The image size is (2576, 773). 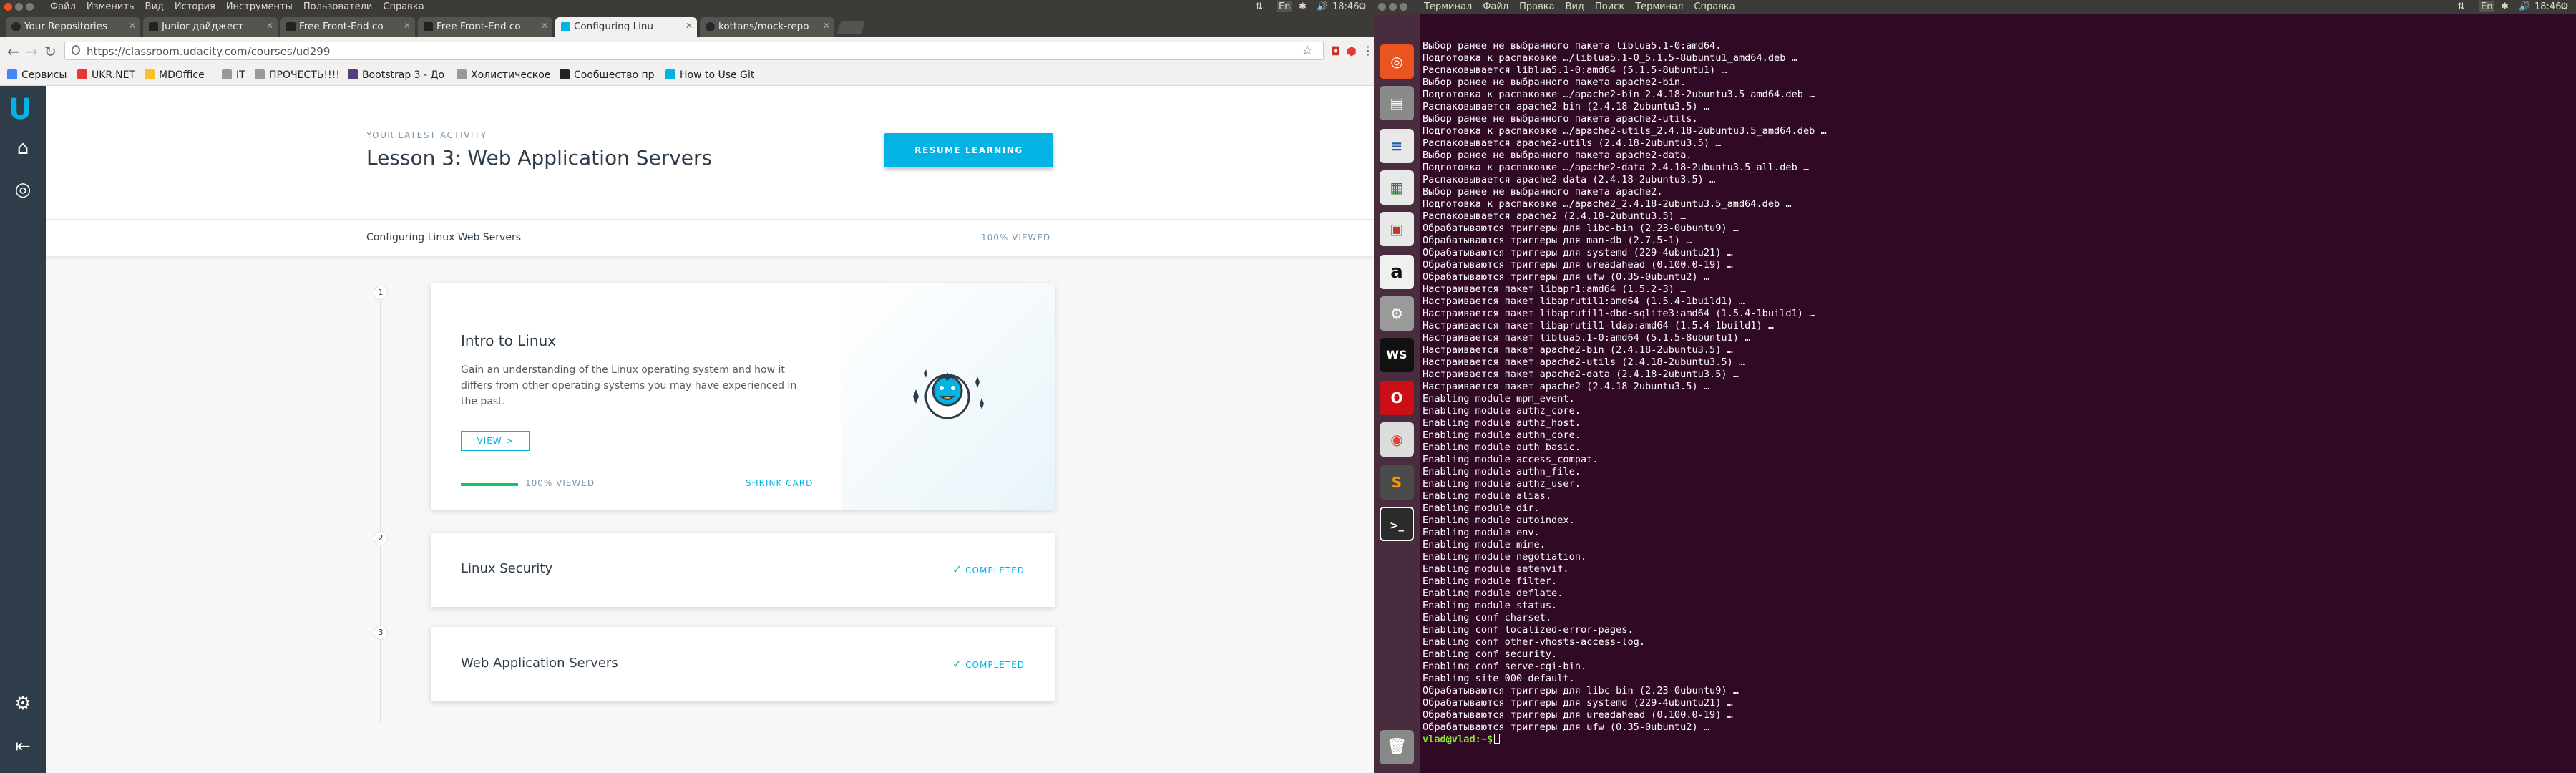 What do you see at coordinates (779, 483) in the screenshot?
I see `shrink-card-button: SHRINK CARD` at bounding box center [779, 483].